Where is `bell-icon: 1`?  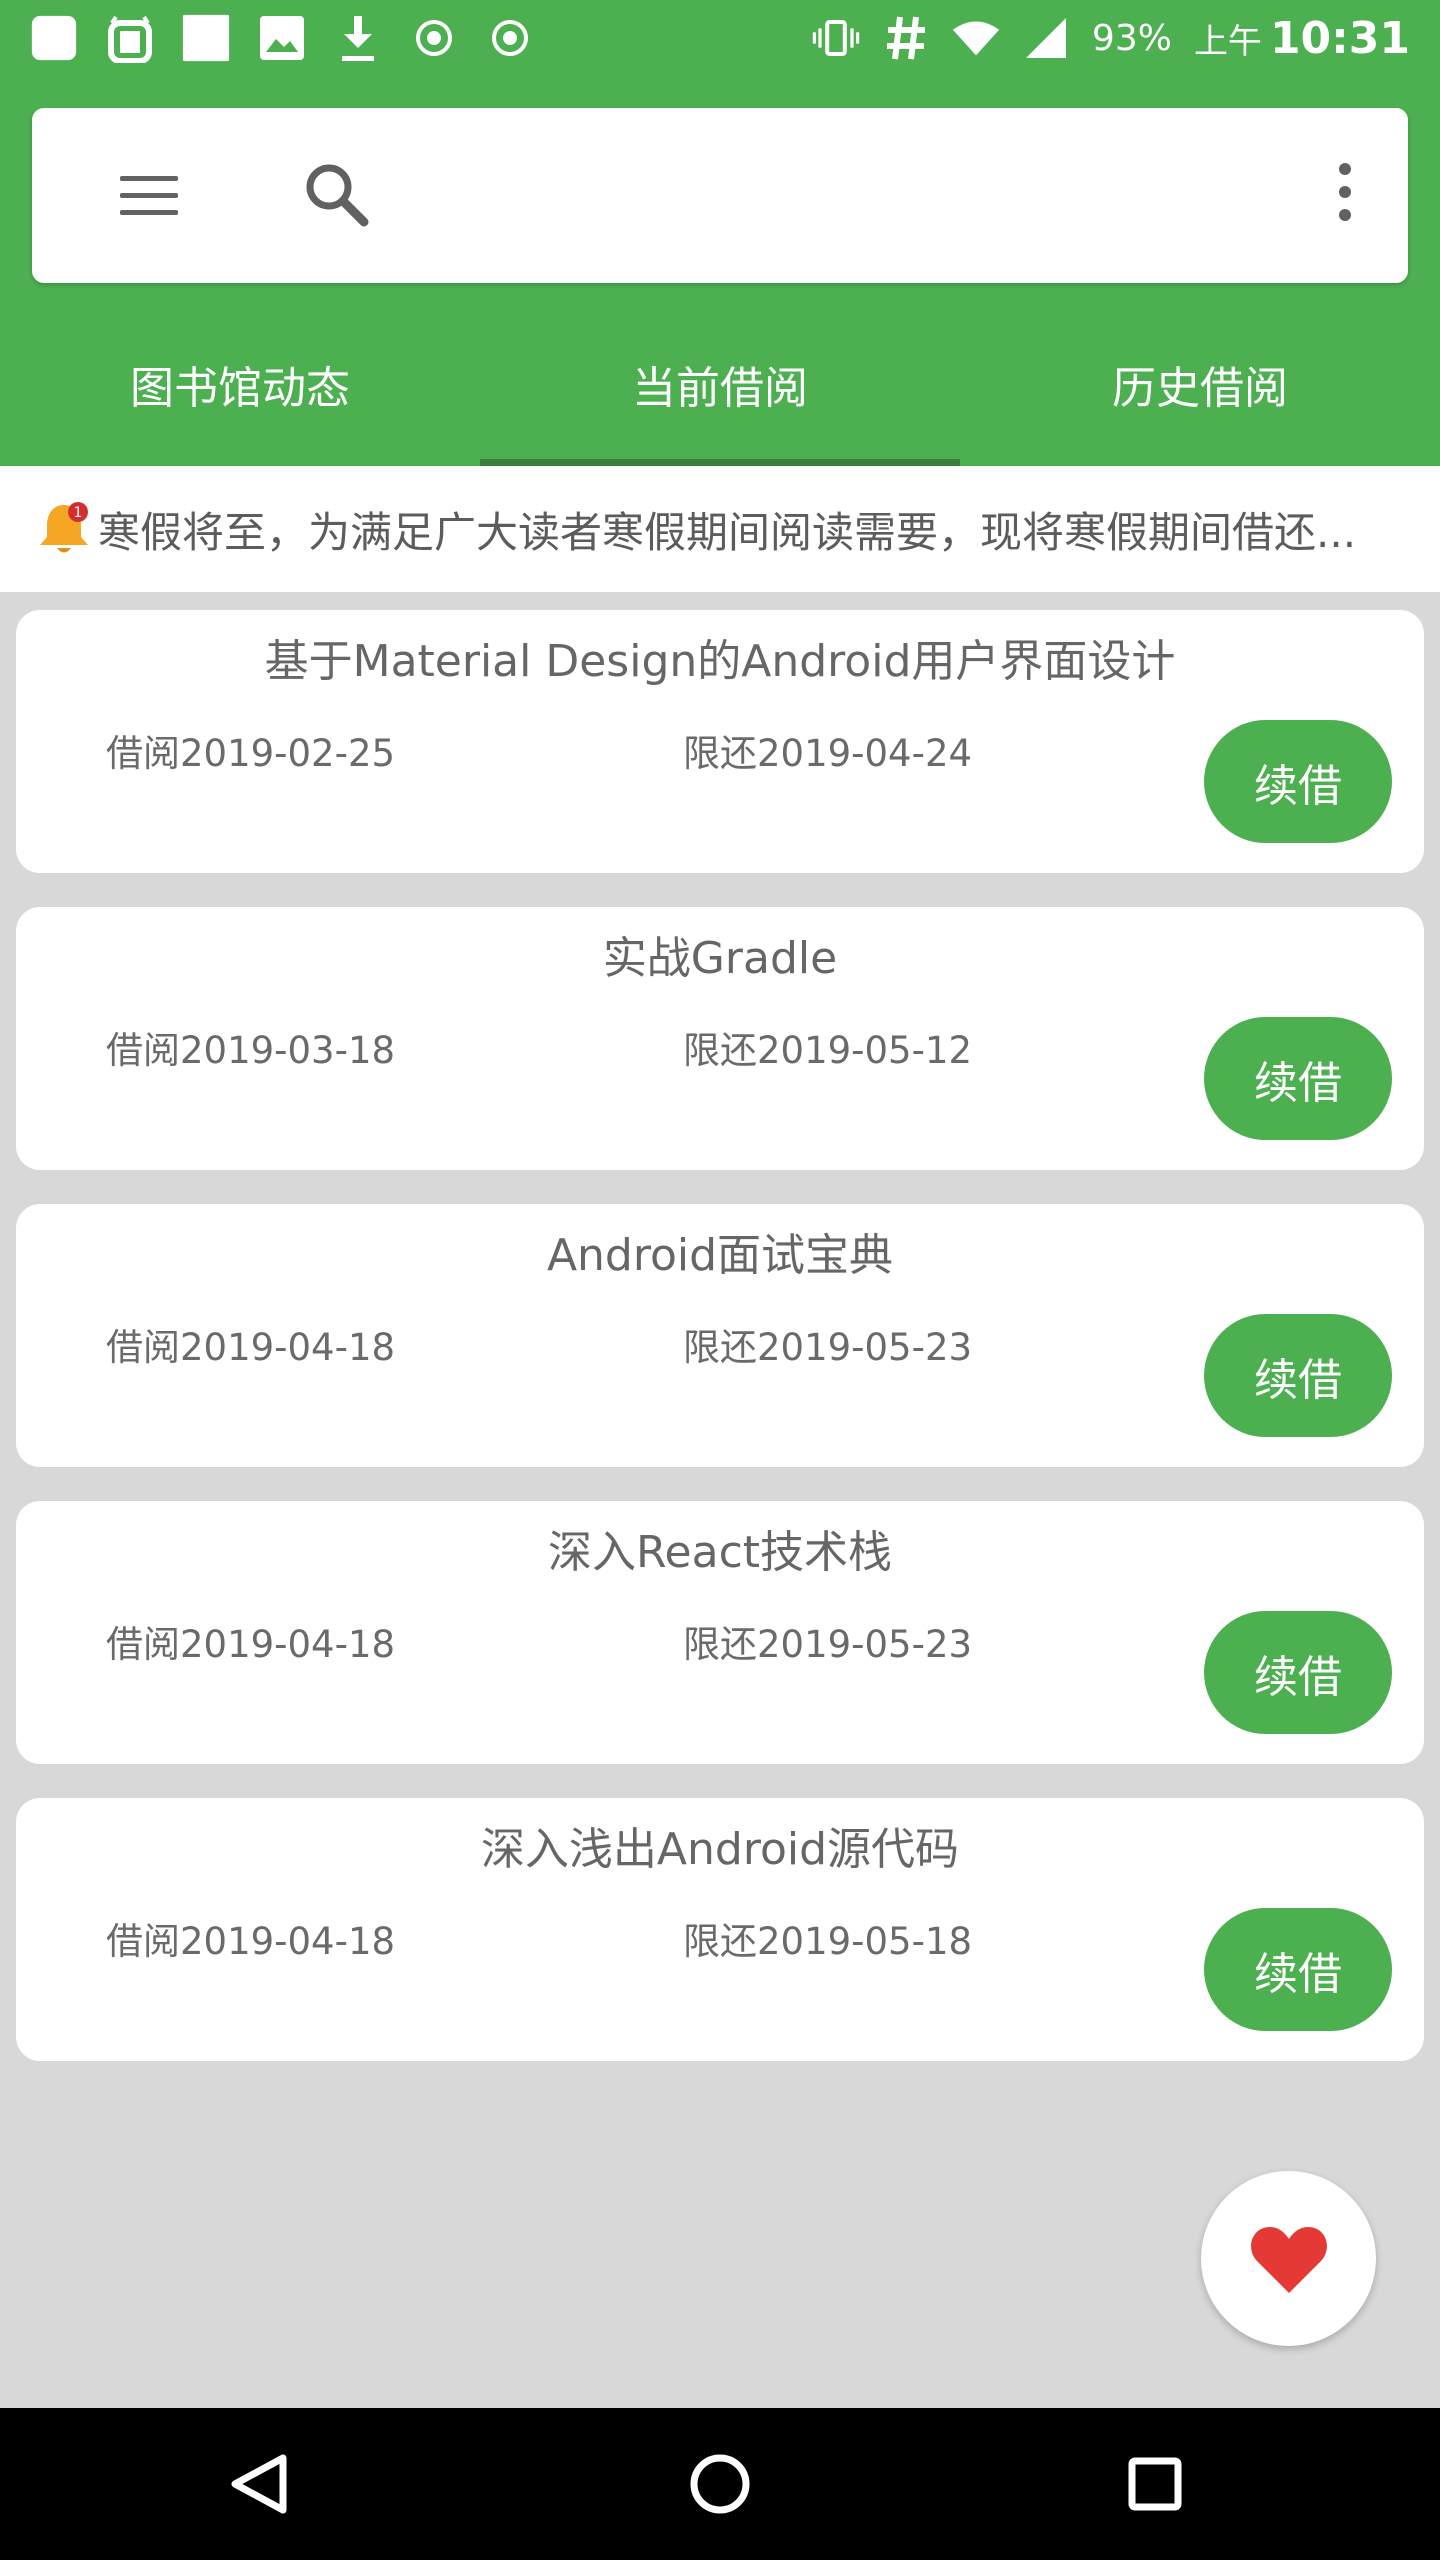 bell-icon: 1 is located at coordinates (64, 529).